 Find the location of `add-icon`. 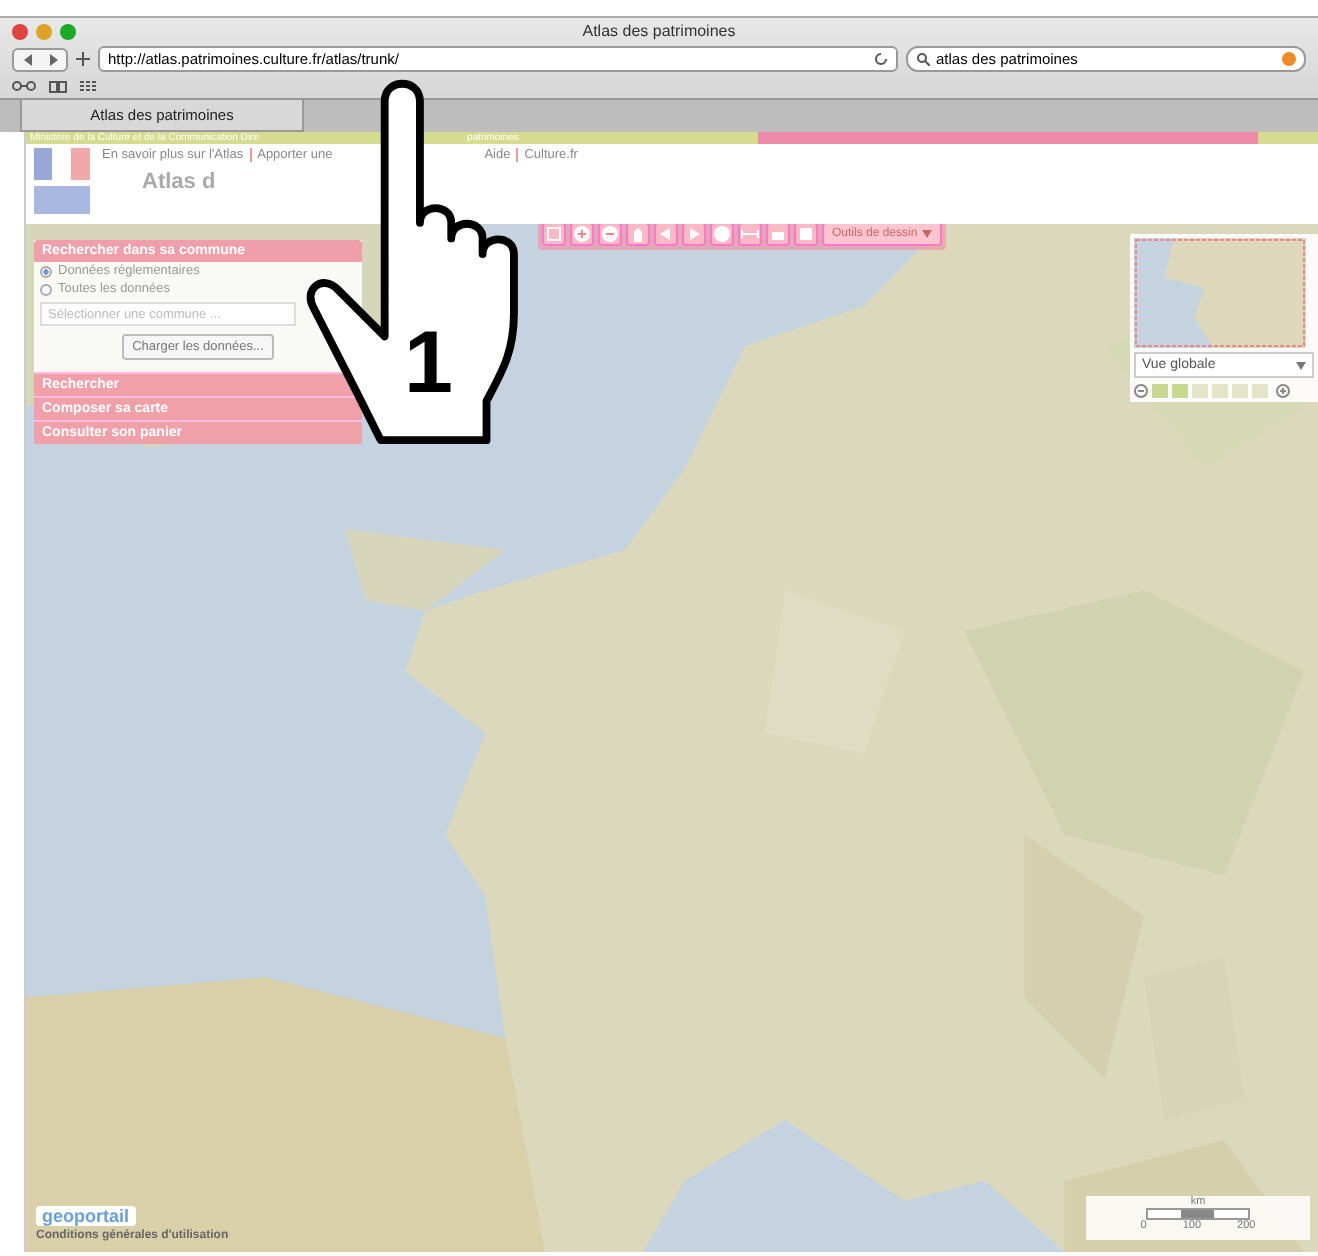

add-icon is located at coordinates (83, 59).